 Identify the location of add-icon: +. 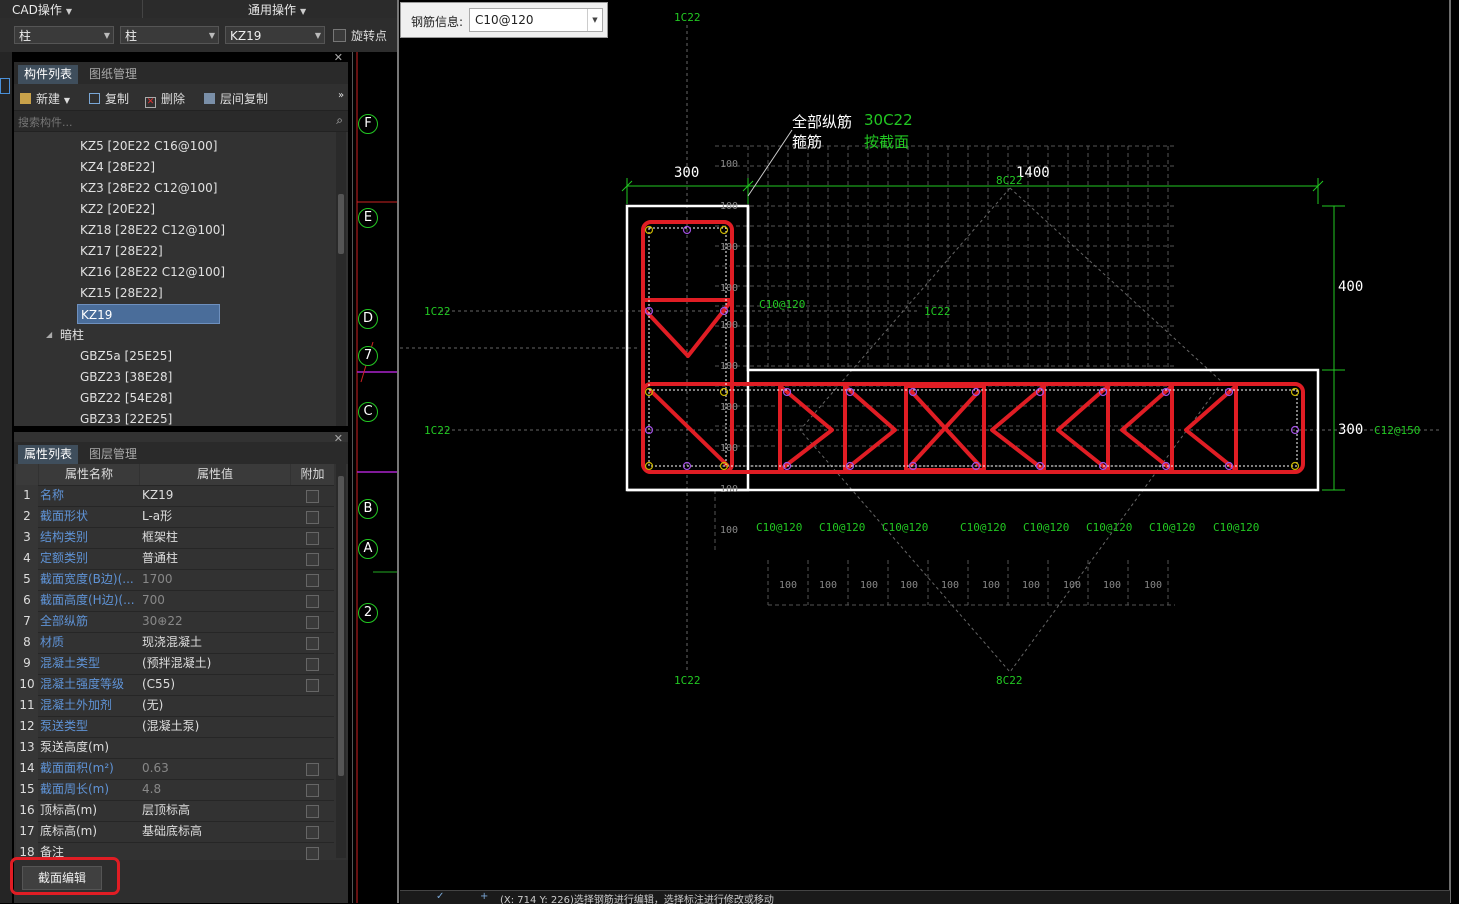
(484, 896).